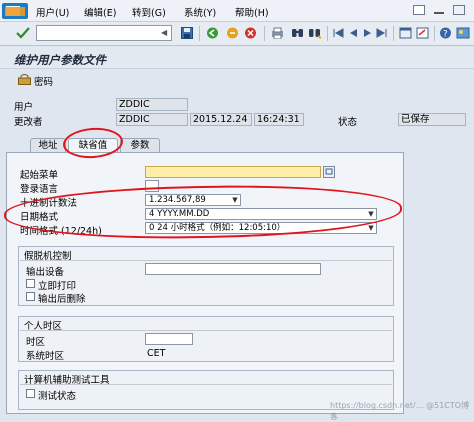  Describe the element at coordinates (39, 175) in the screenshot. I see `start-menu-label: 起始菜单` at that location.